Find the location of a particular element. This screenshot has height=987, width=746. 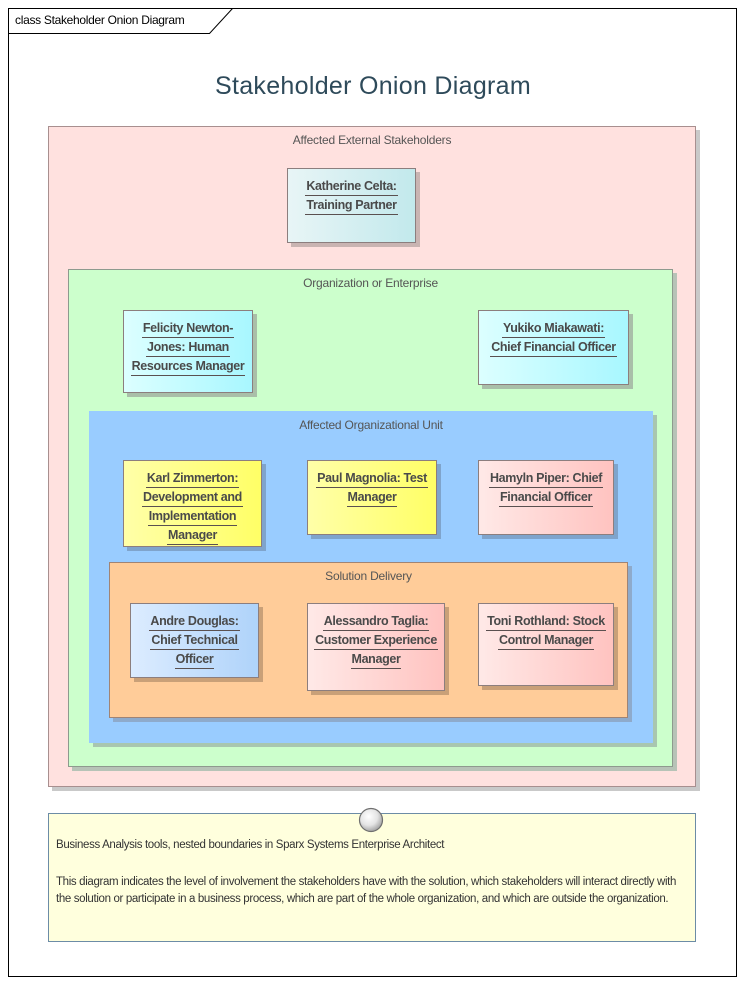

stakeholder-label-line: Control Manager is located at coordinates (546, 641).